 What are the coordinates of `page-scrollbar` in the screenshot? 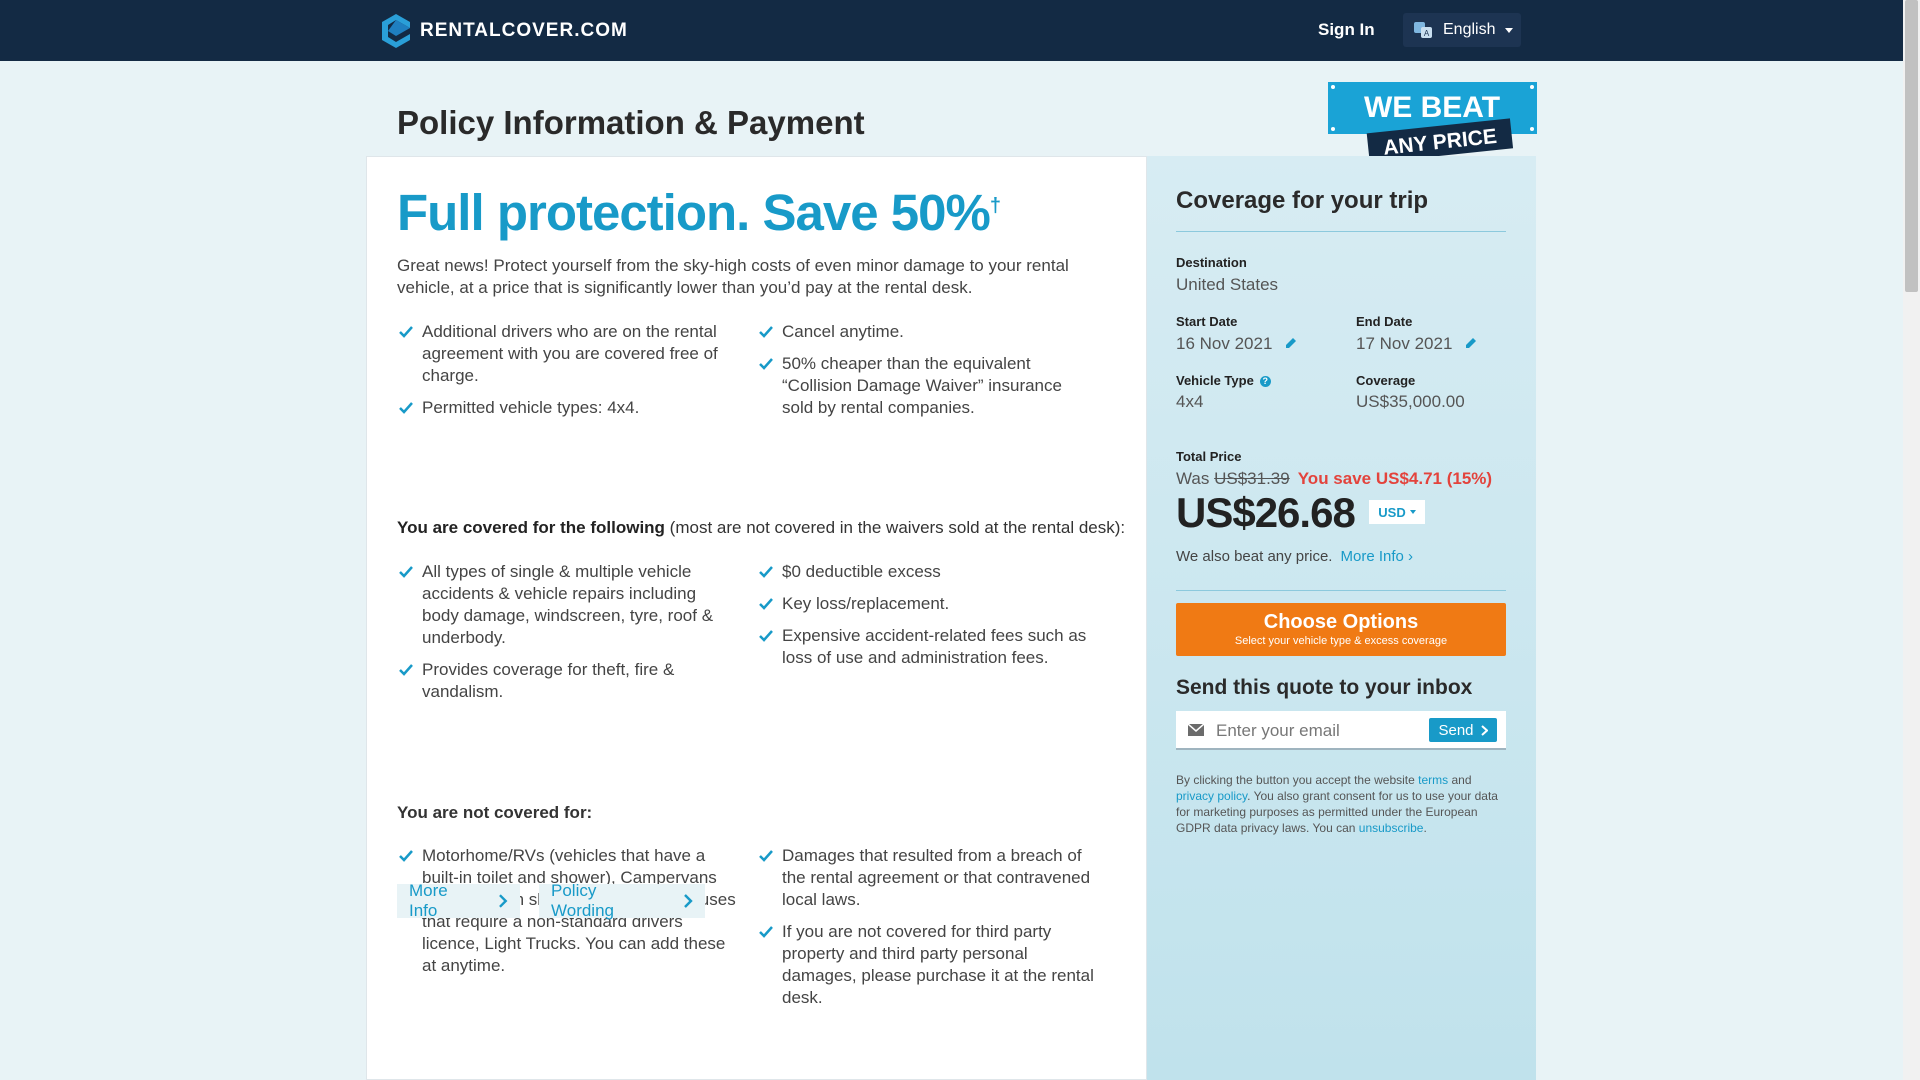 It's located at (1911, 540).